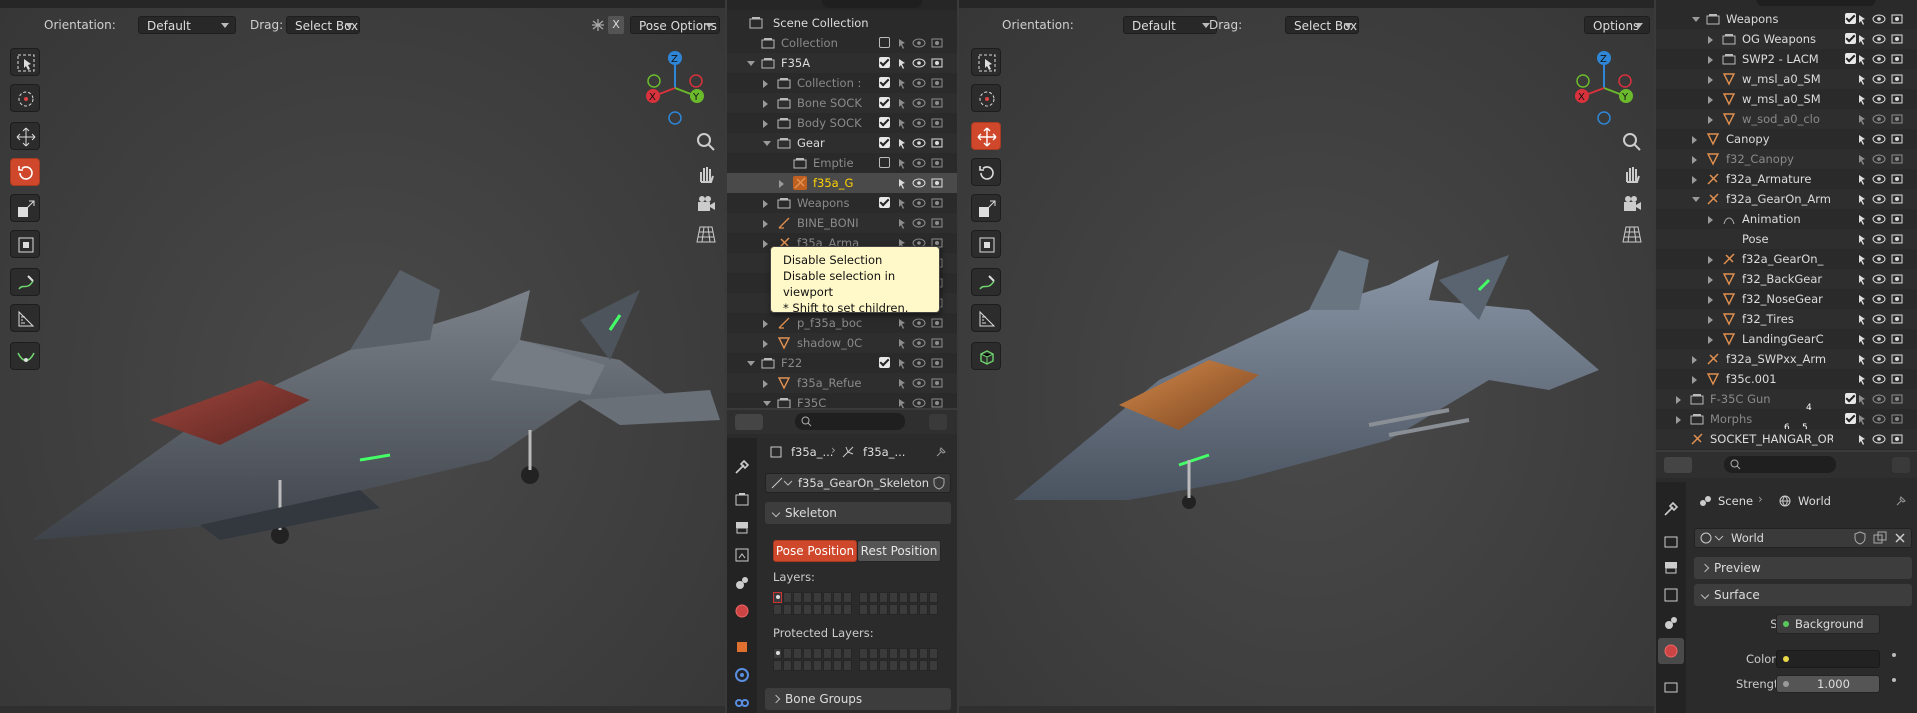 This screenshot has height=713, width=1917. Describe the element at coordinates (842, 123) in the screenshot. I see `outliner-row: Body SOCK` at that location.